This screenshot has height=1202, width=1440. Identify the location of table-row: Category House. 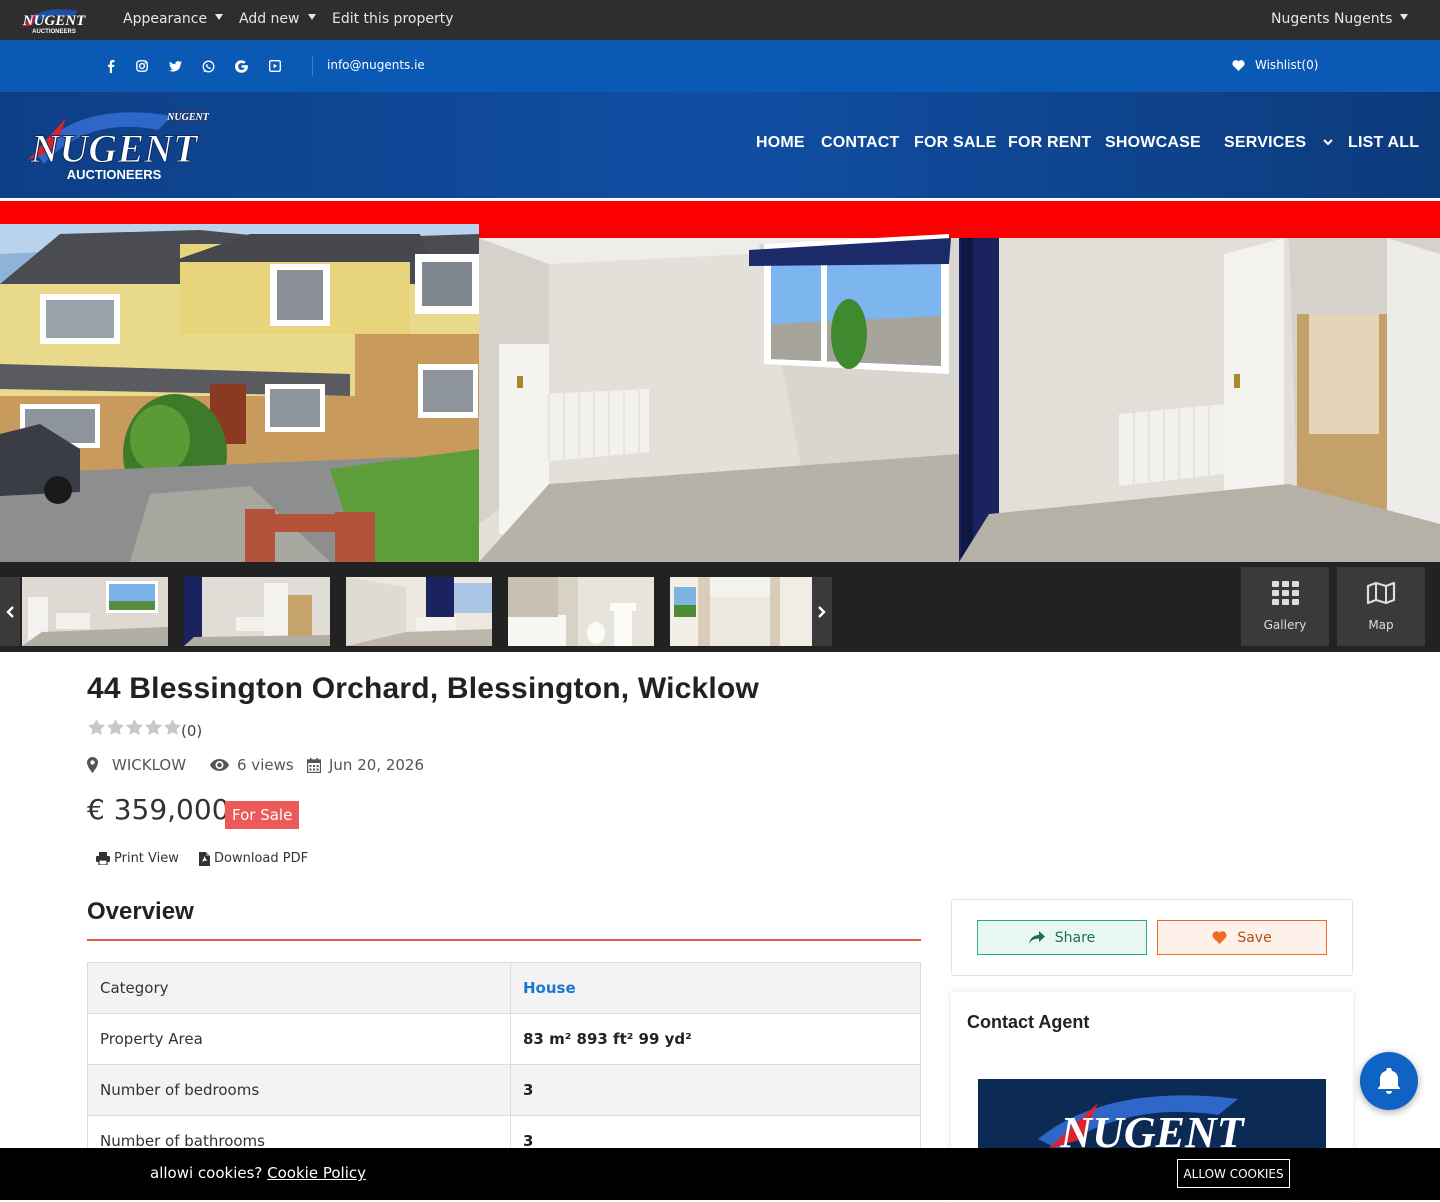
(504, 988).